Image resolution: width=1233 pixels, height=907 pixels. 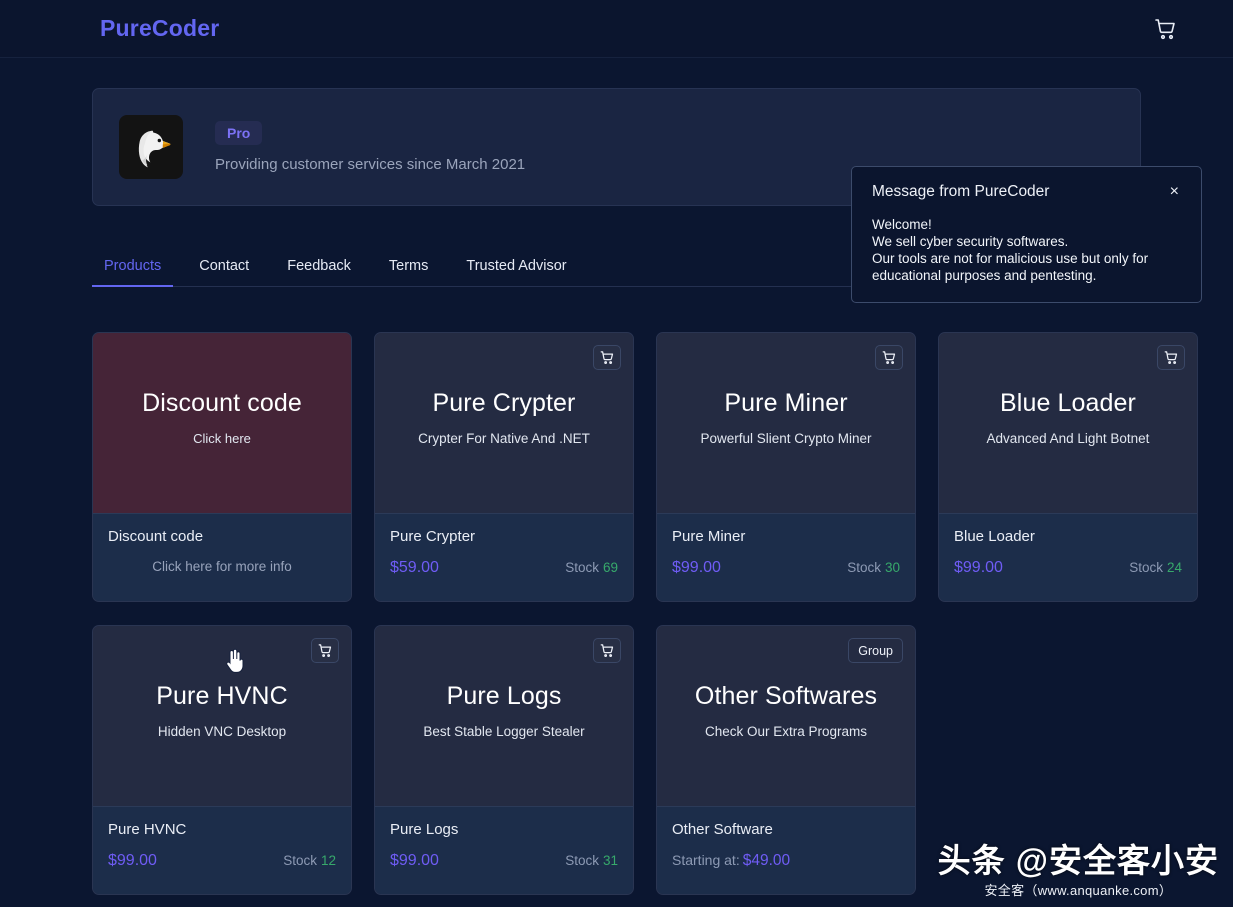 What do you see at coordinates (892, 567) in the screenshot?
I see `card-stock-value: 30` at bounding box center [892, 567].